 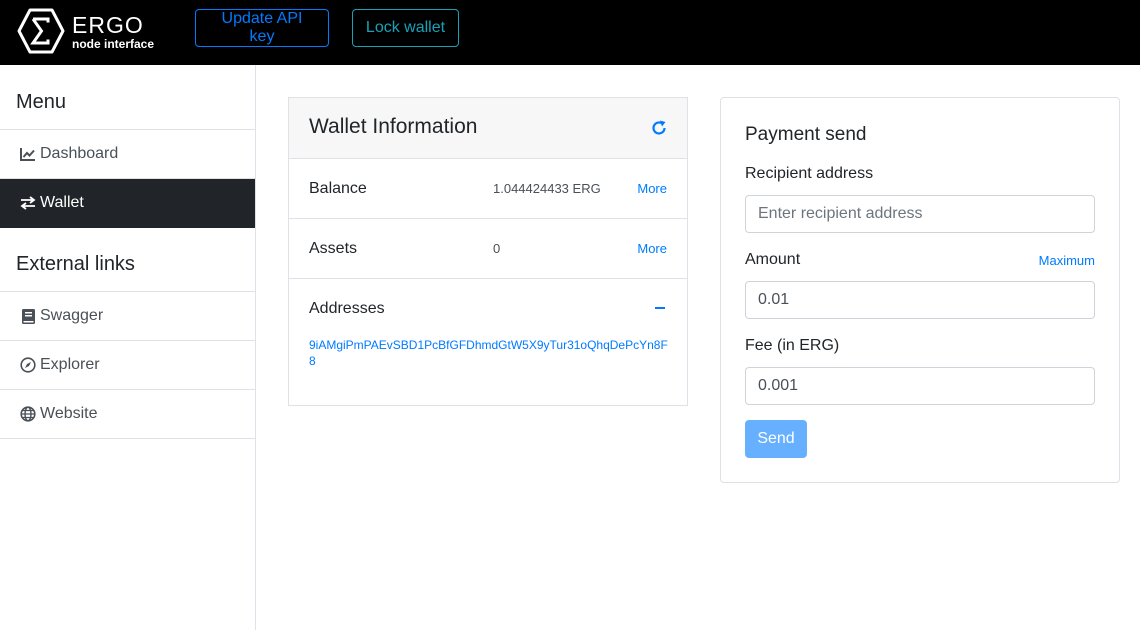 What do you see at coordinates (488, 189) in the screenshot?
I see `balance-row: Balance 1.044424433 ERG More` at bounding box center [488, 189].